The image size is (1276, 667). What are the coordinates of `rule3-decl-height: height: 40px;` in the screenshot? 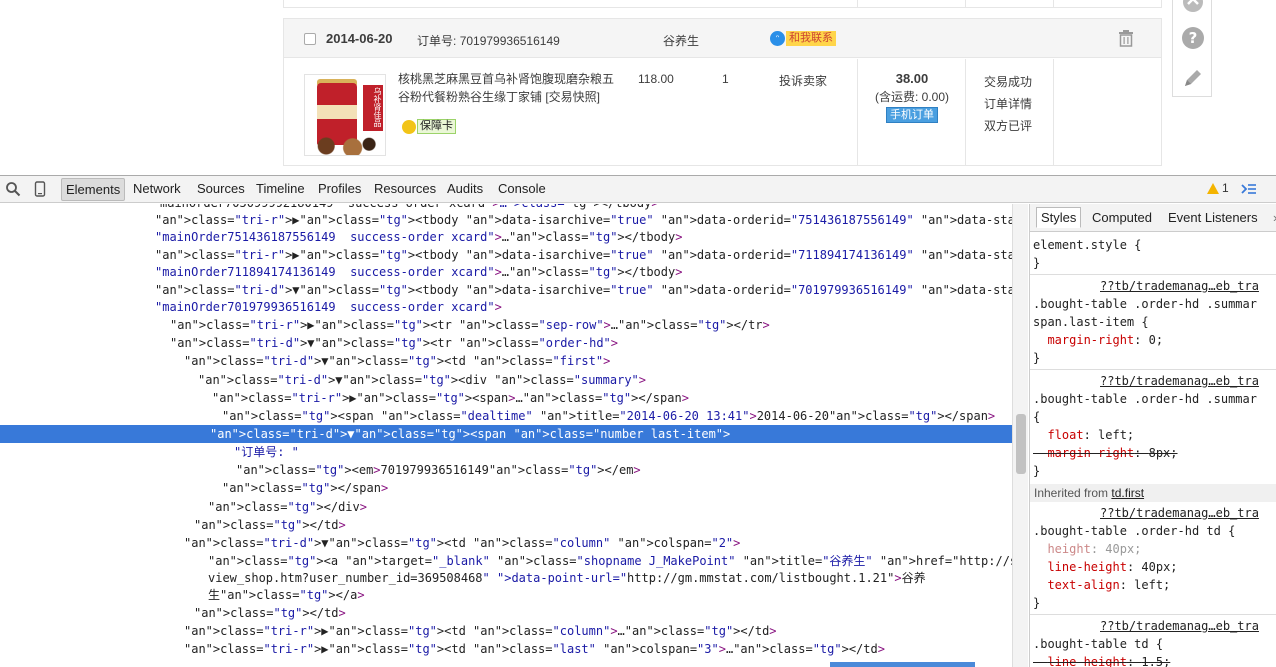 It's located at (1087, 549).